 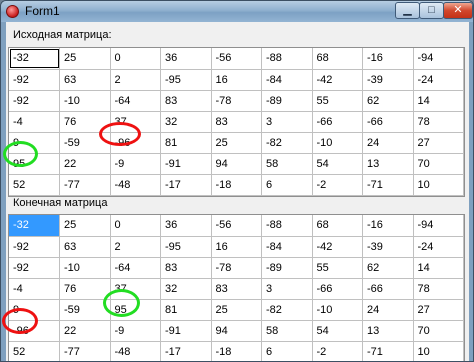 I want to click on grid-cell: -64, so click(x=135, y=268).